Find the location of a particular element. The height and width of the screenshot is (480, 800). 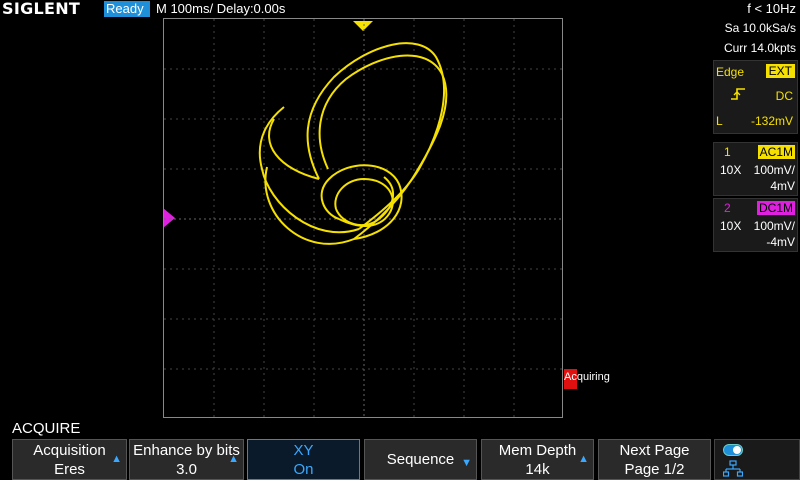

brand-logo: SIGLENT is located at coordinates (41, 9).